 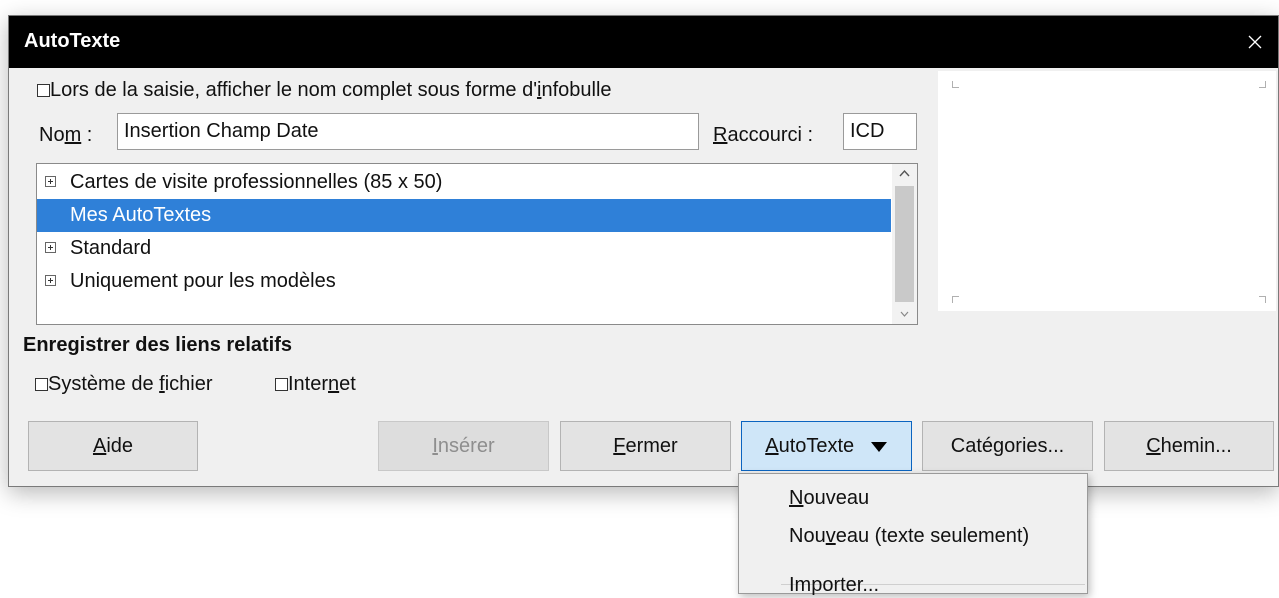 I want to click on internet-label-end: et, so click(x=347, y=384).